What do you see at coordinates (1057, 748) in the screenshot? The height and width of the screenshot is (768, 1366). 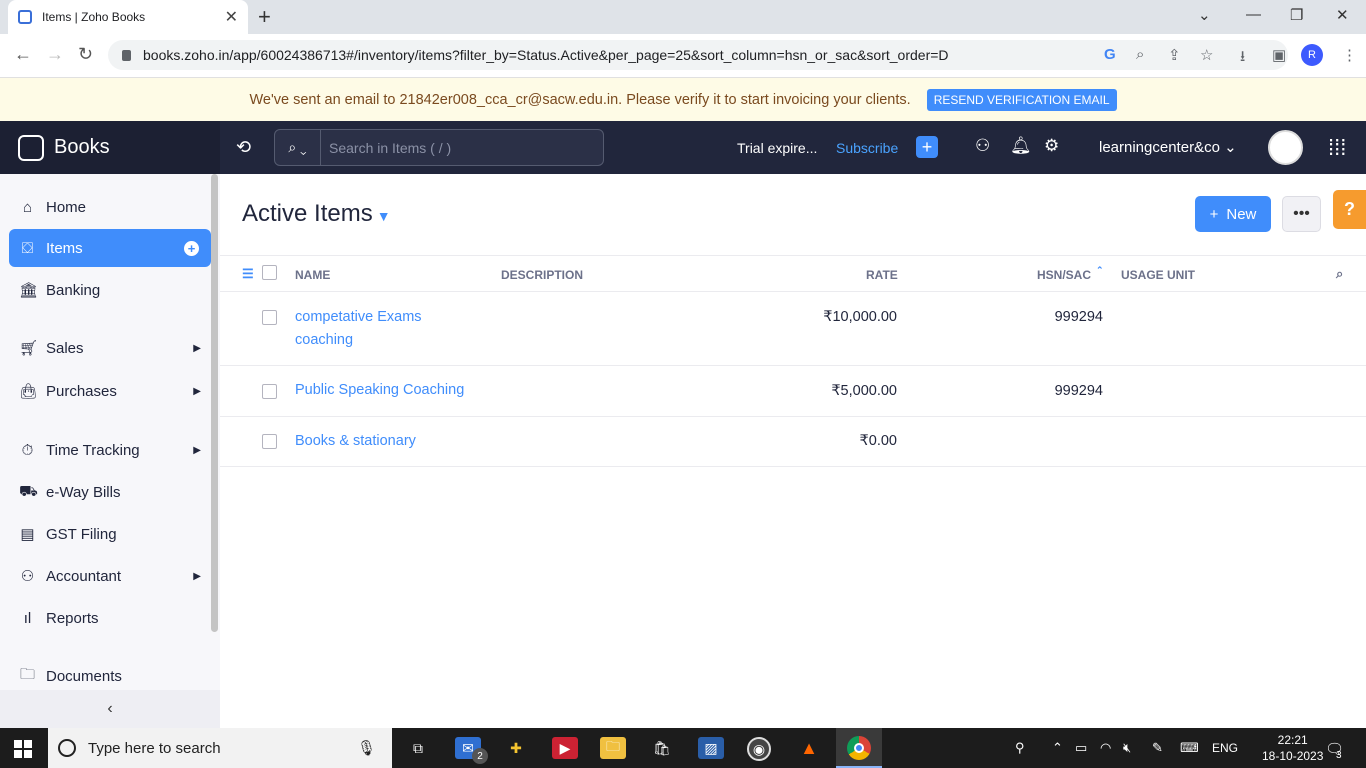 I see `show-hidden-icons-icon: ⌃` at bounding box center [1057, 748].